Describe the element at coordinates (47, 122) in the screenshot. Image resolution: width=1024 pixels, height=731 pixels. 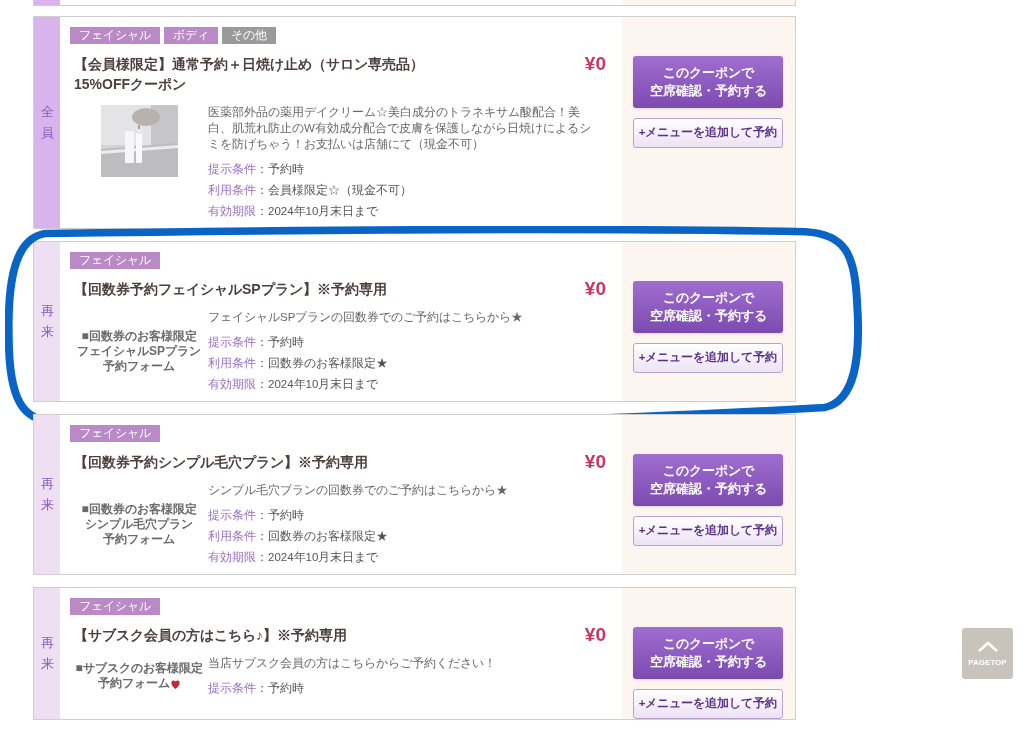
I see `audience-label: 全員` at that location.